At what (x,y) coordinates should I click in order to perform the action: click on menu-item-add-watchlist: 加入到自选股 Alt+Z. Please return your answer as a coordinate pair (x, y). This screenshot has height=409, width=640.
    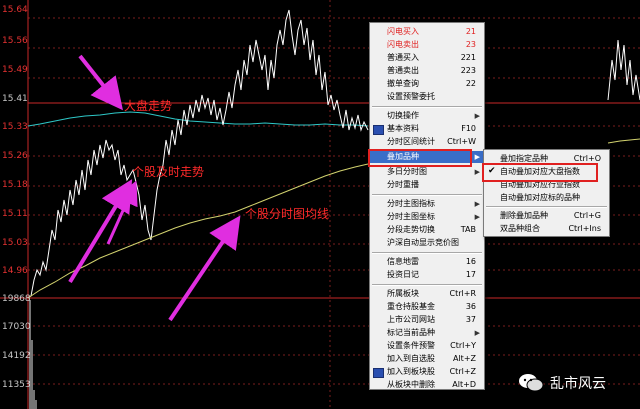
    Looking at the image, I should click on (427, 359).